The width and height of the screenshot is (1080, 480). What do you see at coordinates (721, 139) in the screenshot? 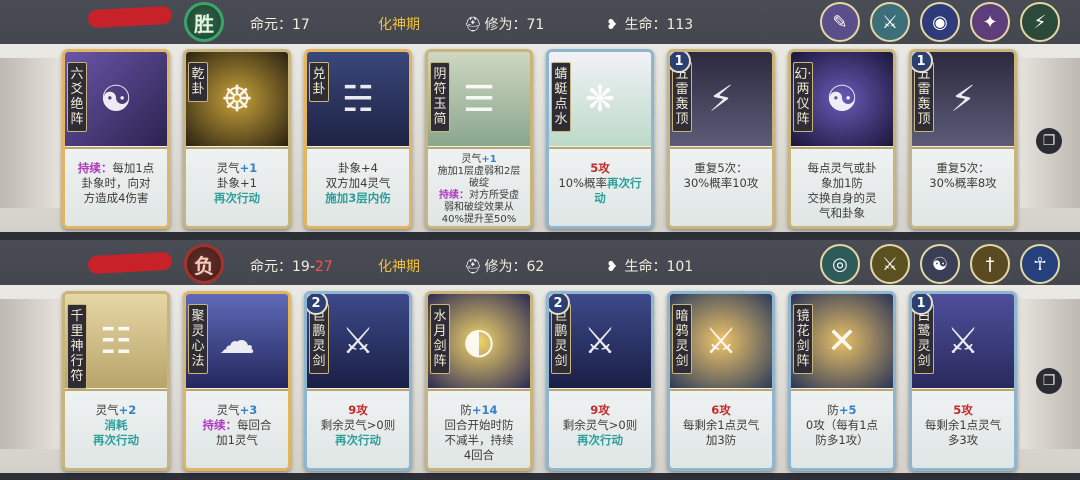
I see `skill-card: 1 ⚡ 五雷轰顶 重复5次： 30%概率10攻` at bounding box center [721, 139].